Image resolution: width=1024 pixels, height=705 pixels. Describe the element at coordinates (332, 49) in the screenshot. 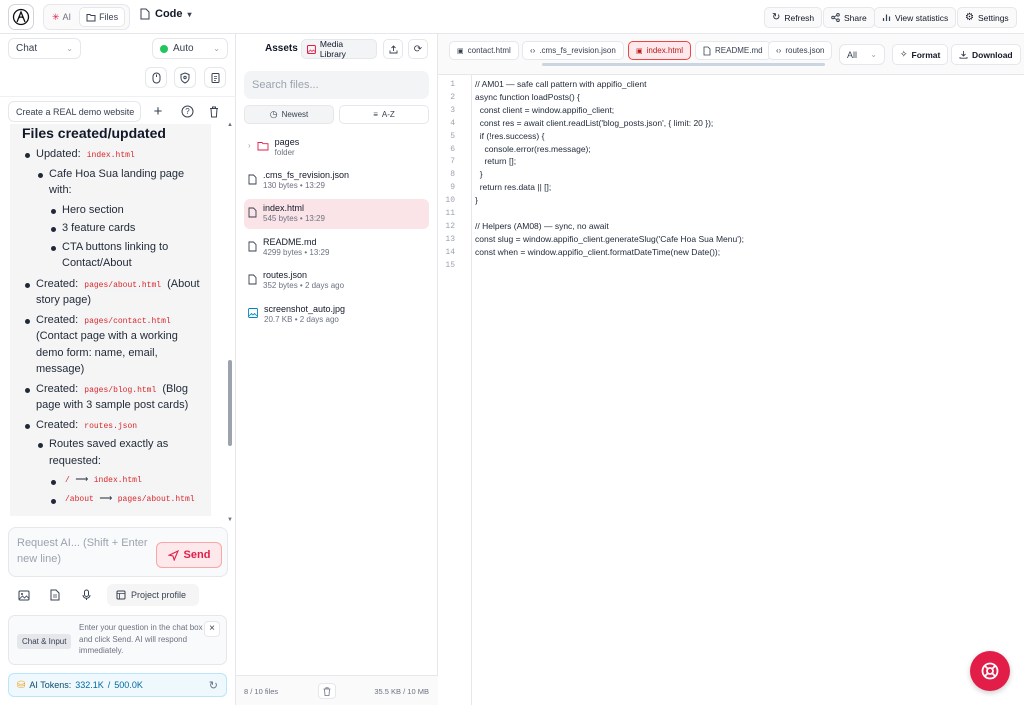

I see `media-library-label: Media Library` at that location.